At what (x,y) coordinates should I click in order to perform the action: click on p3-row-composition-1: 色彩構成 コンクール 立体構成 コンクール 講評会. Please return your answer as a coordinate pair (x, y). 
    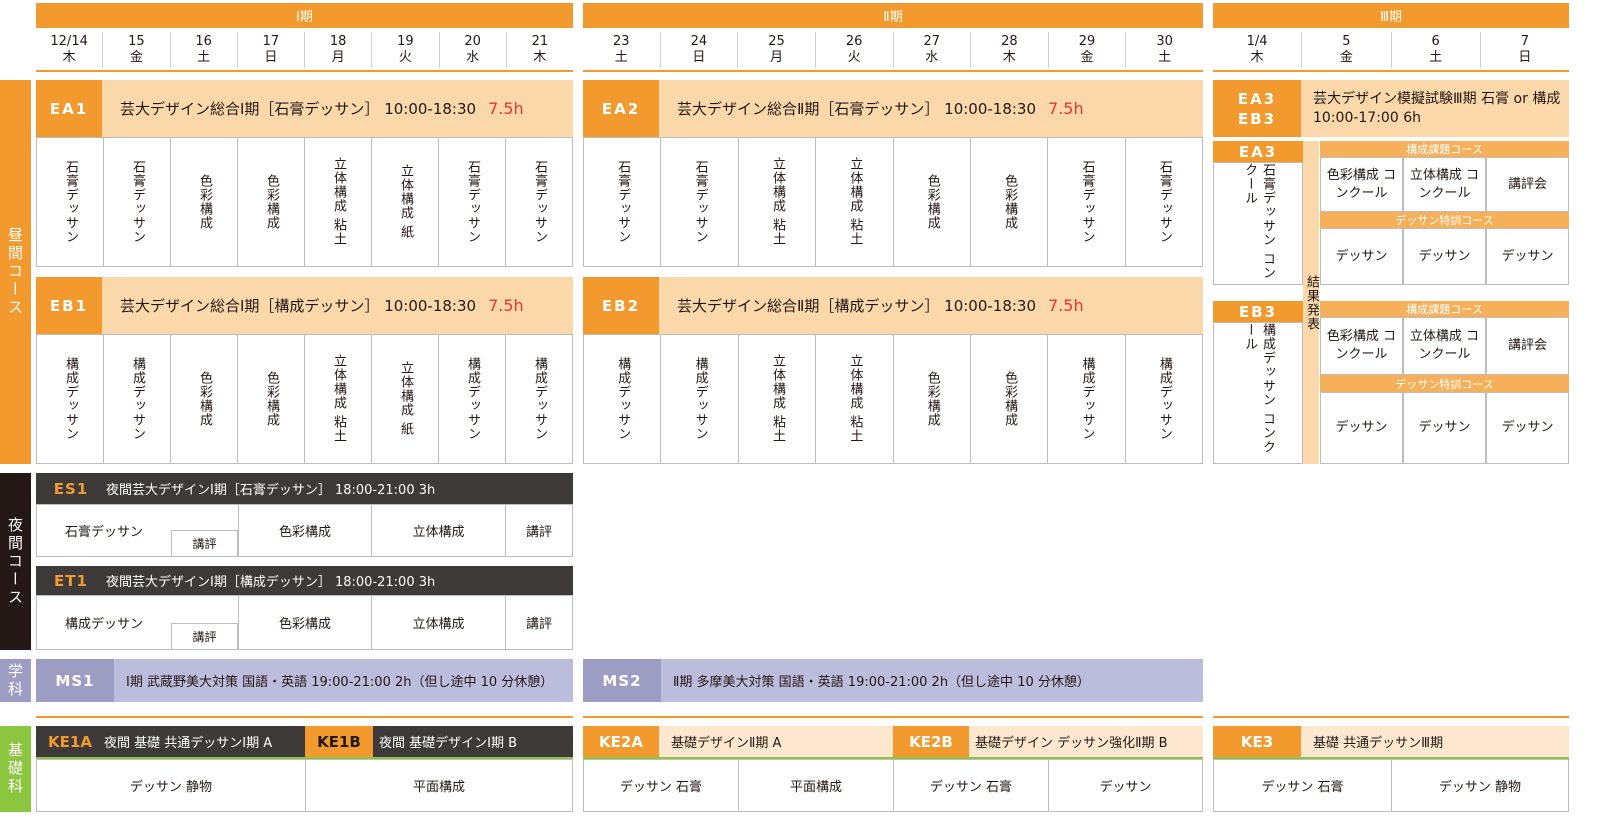
    Looking at the image, I should click on (1444, 184).